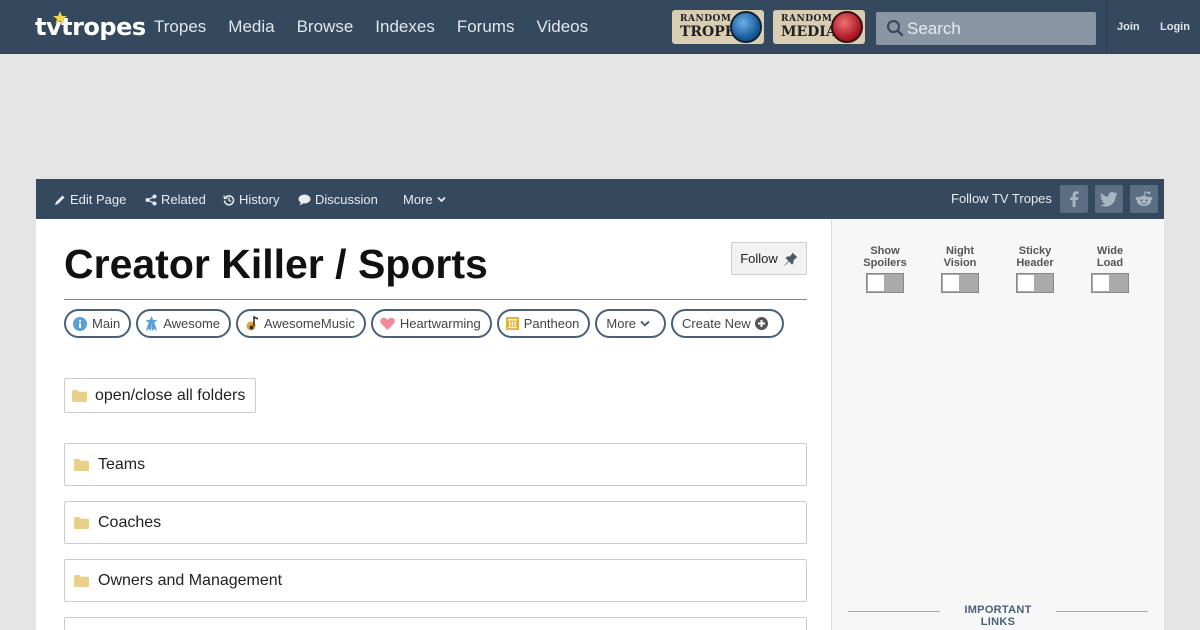 The height and width of the screenshot is (630, 1200). I want to click on create-new-button: Create New, so click(727, 323).